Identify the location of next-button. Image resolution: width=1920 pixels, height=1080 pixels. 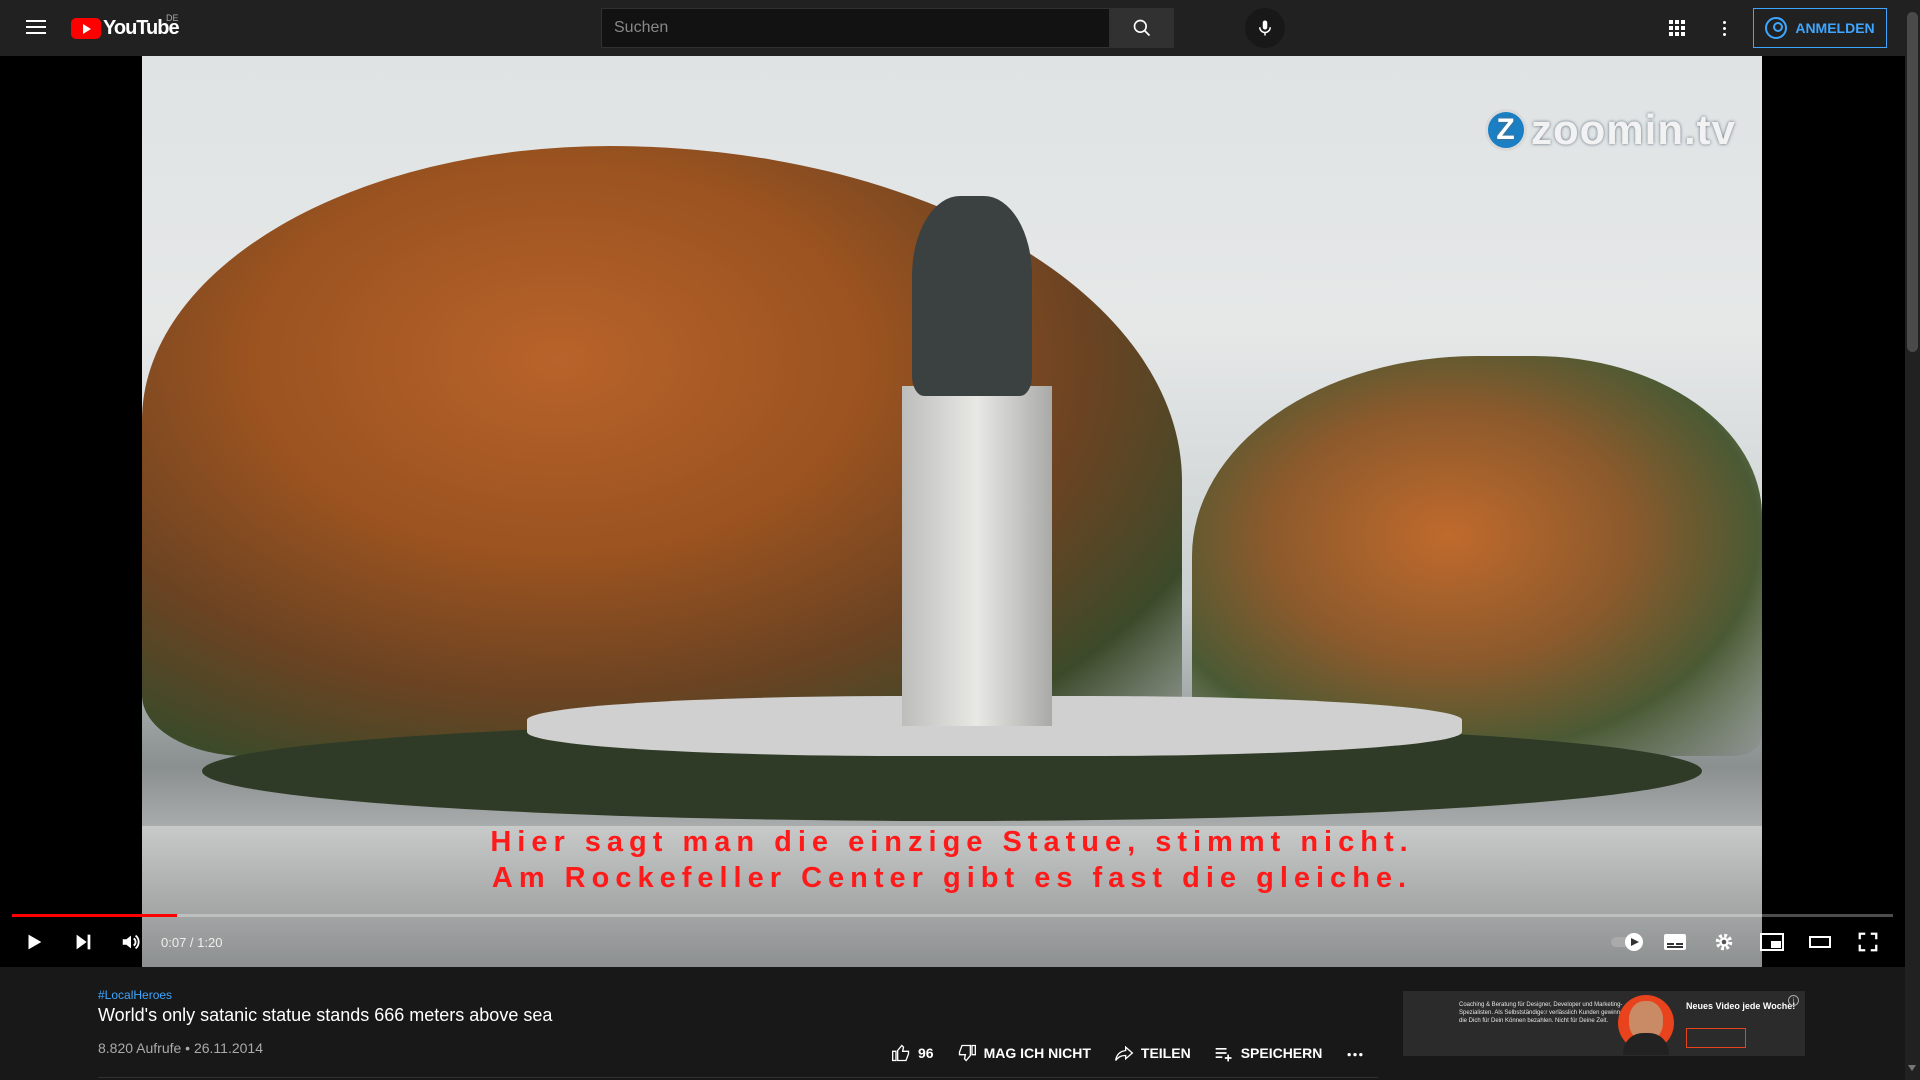
(83, 942).